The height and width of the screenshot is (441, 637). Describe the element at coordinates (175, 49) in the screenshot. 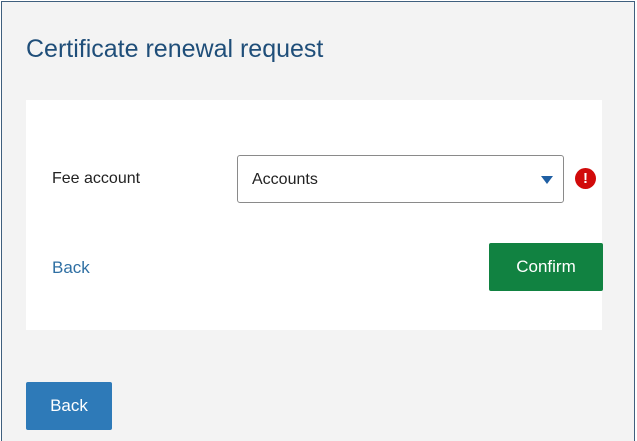

I see `page-title: Certificate renewal request` at that location.